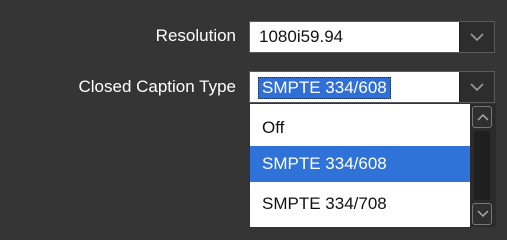 Image resolution: width=507 pixels, height=240 pixels. What do you see at coordinates (157, 86) in the screenshot?
I see `closed-caption-type-label: Closed Caption Type` at bounding box center [157, 86].